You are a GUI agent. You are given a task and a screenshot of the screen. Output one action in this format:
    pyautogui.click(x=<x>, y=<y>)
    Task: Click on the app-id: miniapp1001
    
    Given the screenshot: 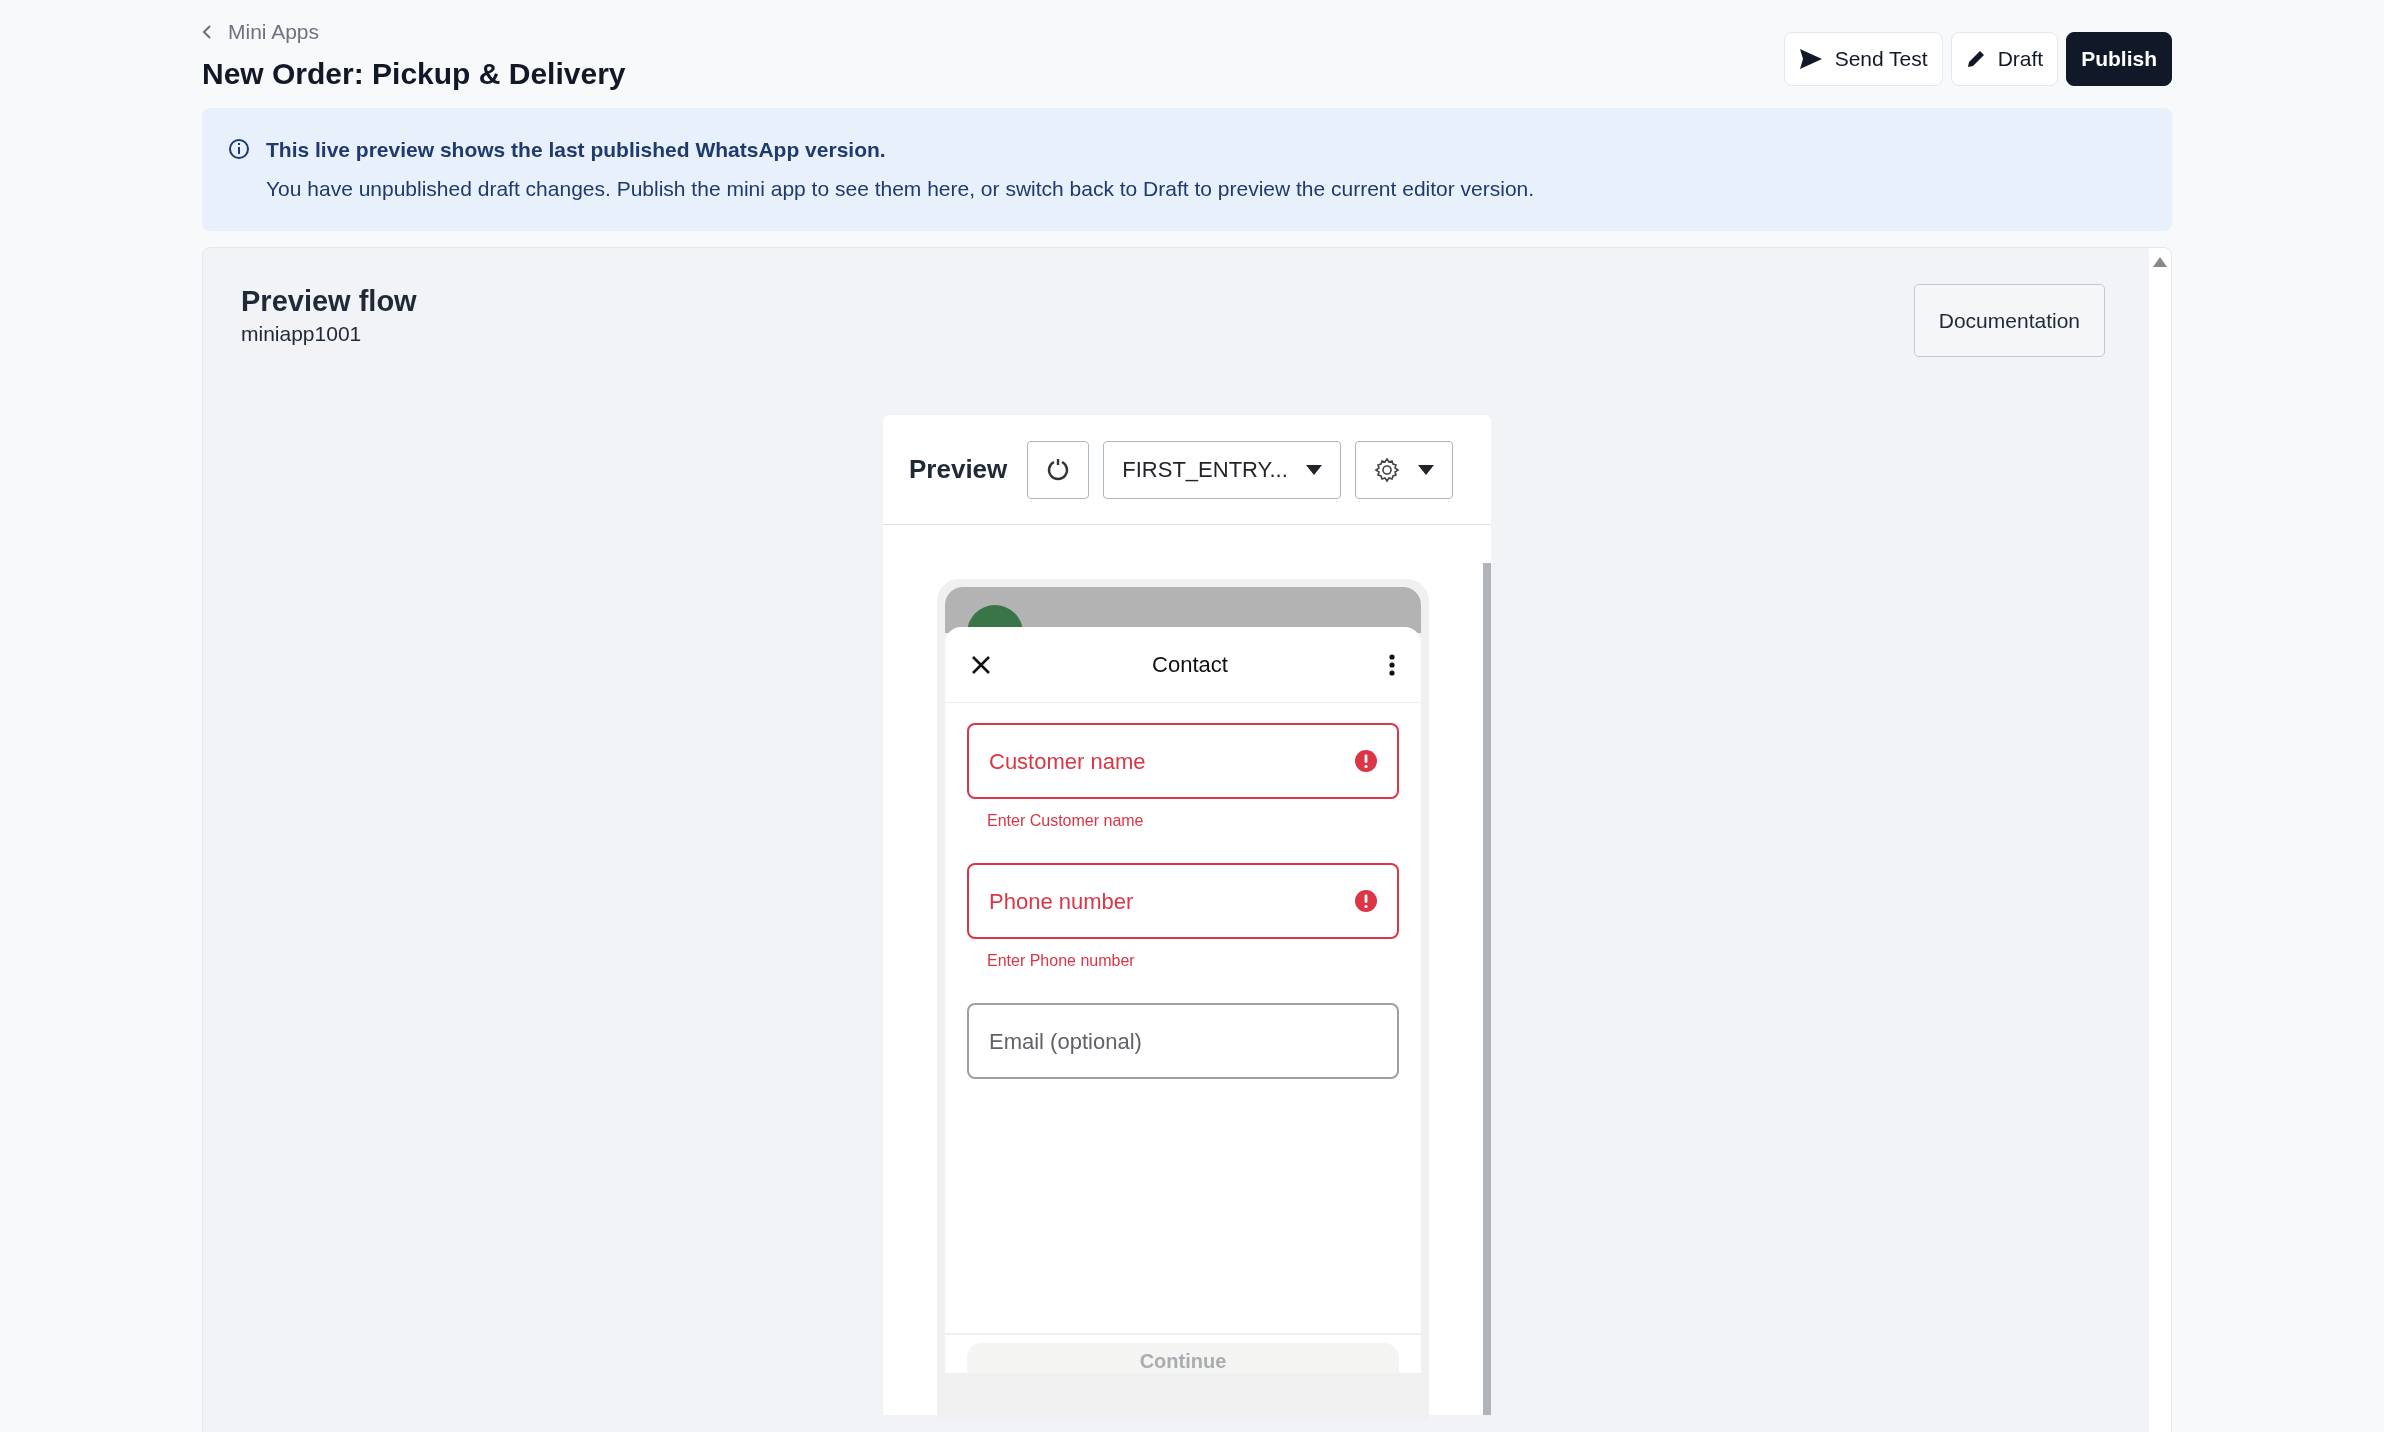 What is the action you would take?
    pyautogui.click(x=302, y=334)
    